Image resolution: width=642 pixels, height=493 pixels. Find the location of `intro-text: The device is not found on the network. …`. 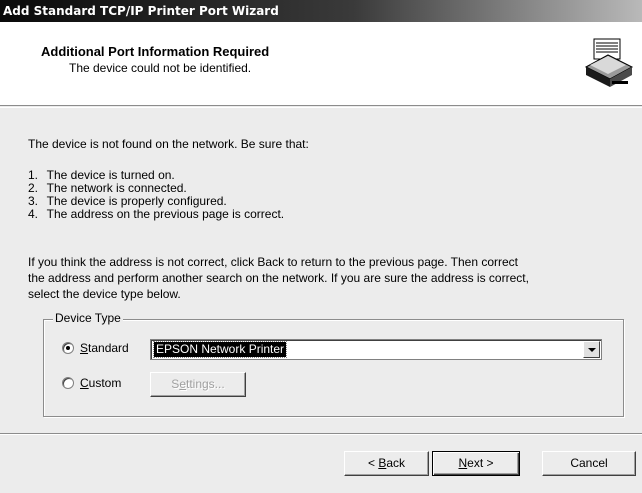

intro-text: The device is not found on the network. … is located at coordinates (168, 144).